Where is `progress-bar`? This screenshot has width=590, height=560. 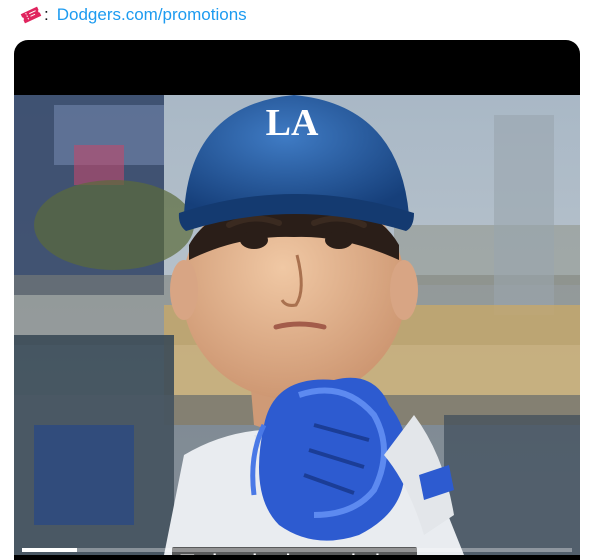 progress-bar is located at coordinates (297, 550).